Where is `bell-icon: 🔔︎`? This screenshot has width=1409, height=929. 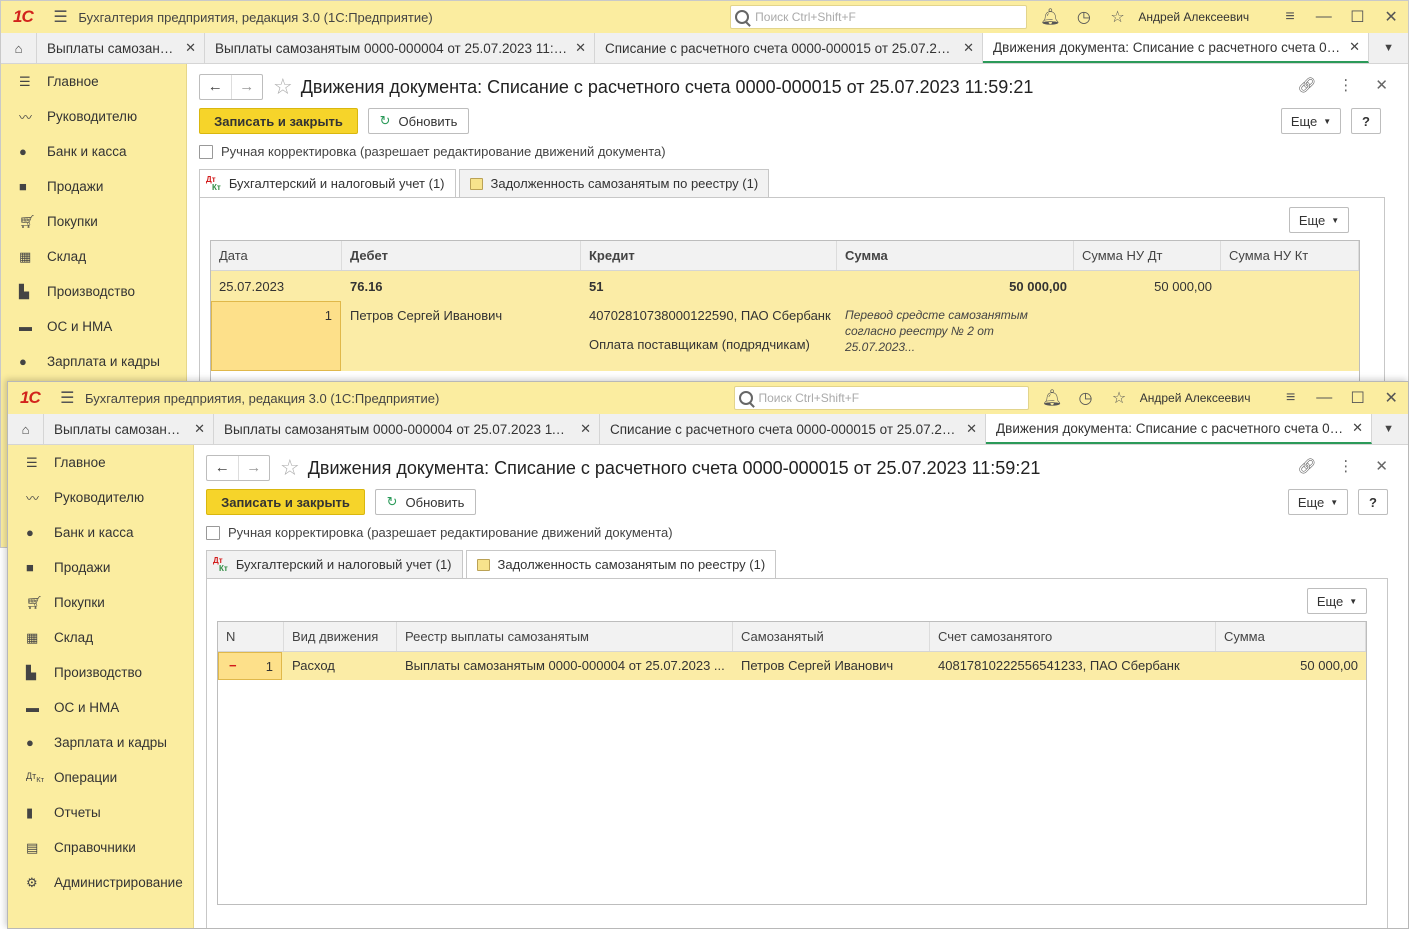
bell-icon: 🔔︎ is located at coordinates (1052, 398).